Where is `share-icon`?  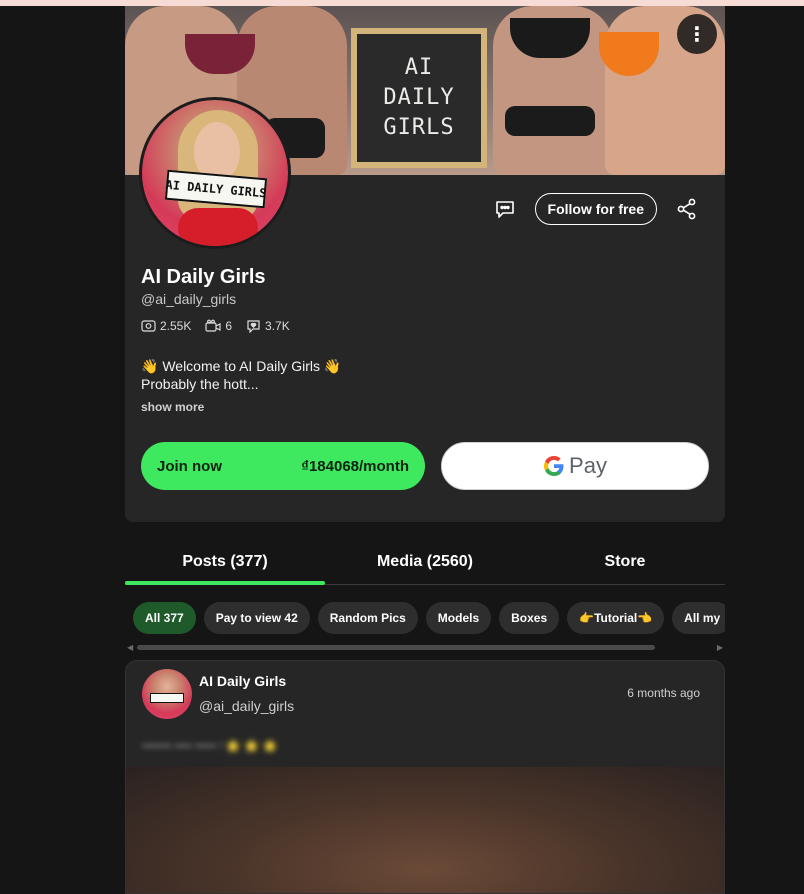 share-icon is located at coordinates (686, 209).